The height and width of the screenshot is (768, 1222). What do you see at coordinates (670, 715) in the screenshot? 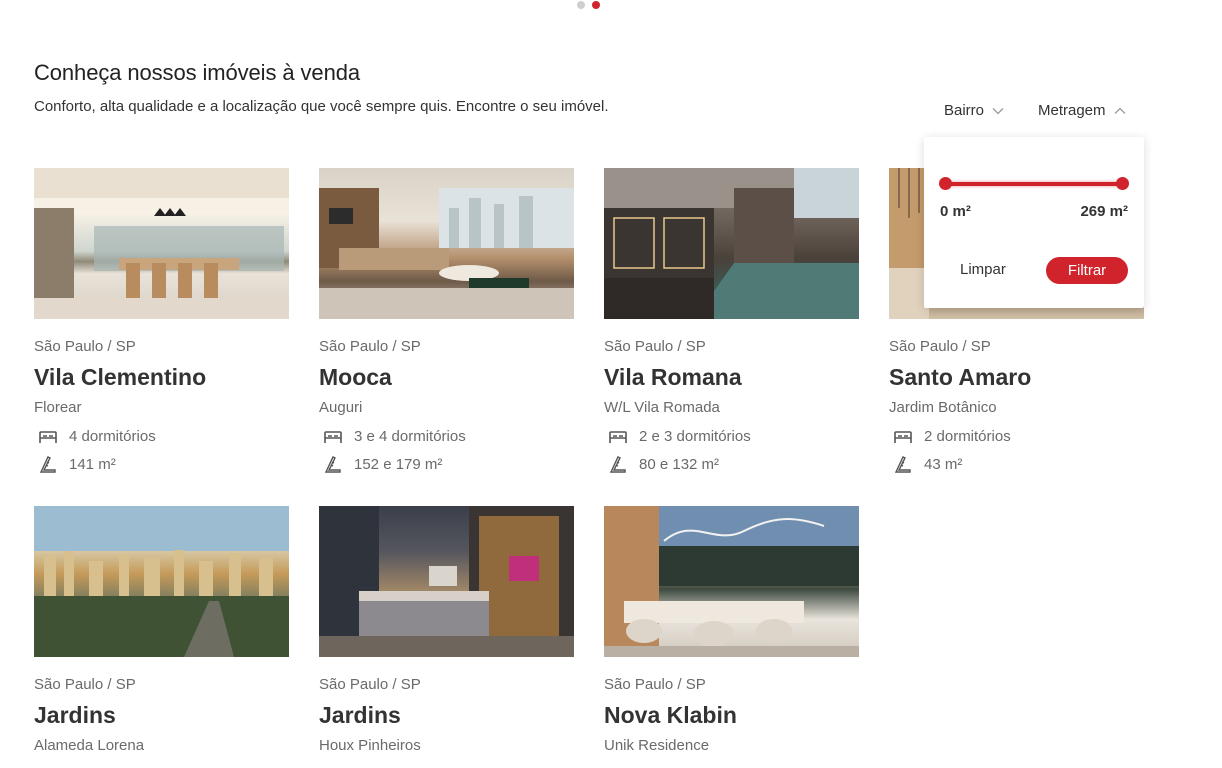
I see `listing-neighborhood: Nova Klabin` at bounding box center [670, 715].